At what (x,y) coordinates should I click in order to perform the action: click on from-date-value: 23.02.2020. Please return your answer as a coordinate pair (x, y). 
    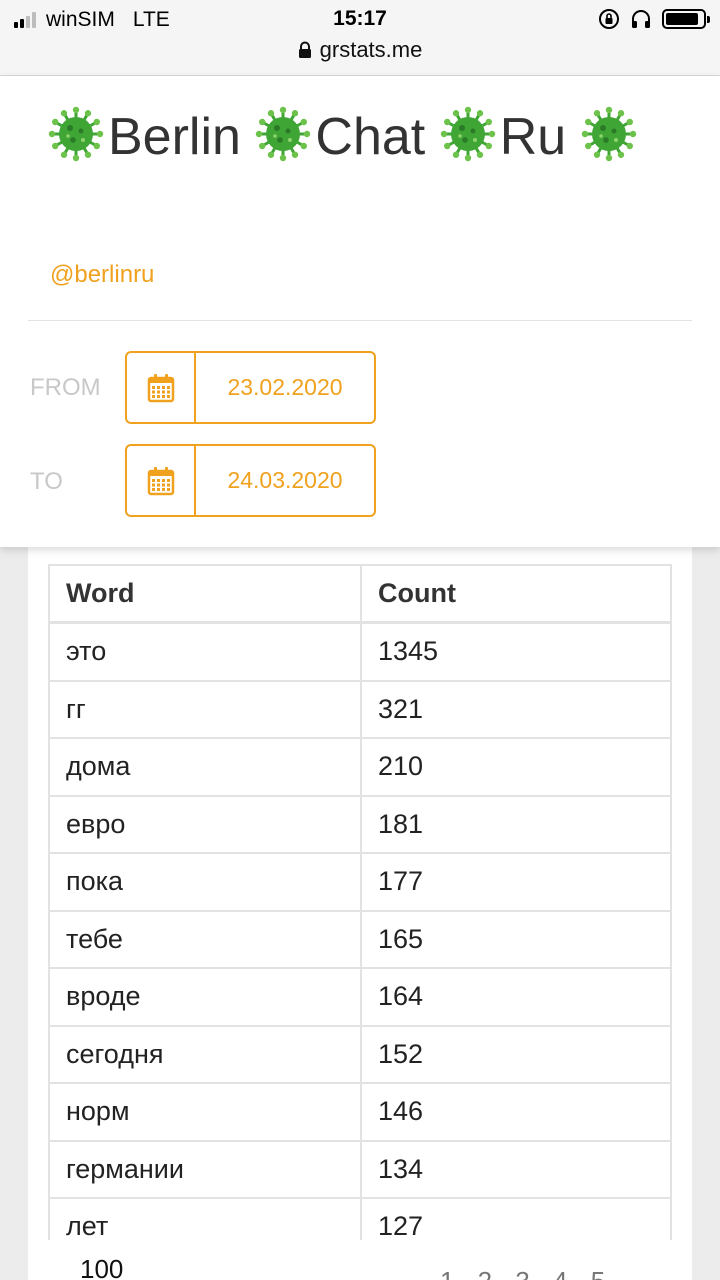
    Looking at the image, I should click on (285, 387).